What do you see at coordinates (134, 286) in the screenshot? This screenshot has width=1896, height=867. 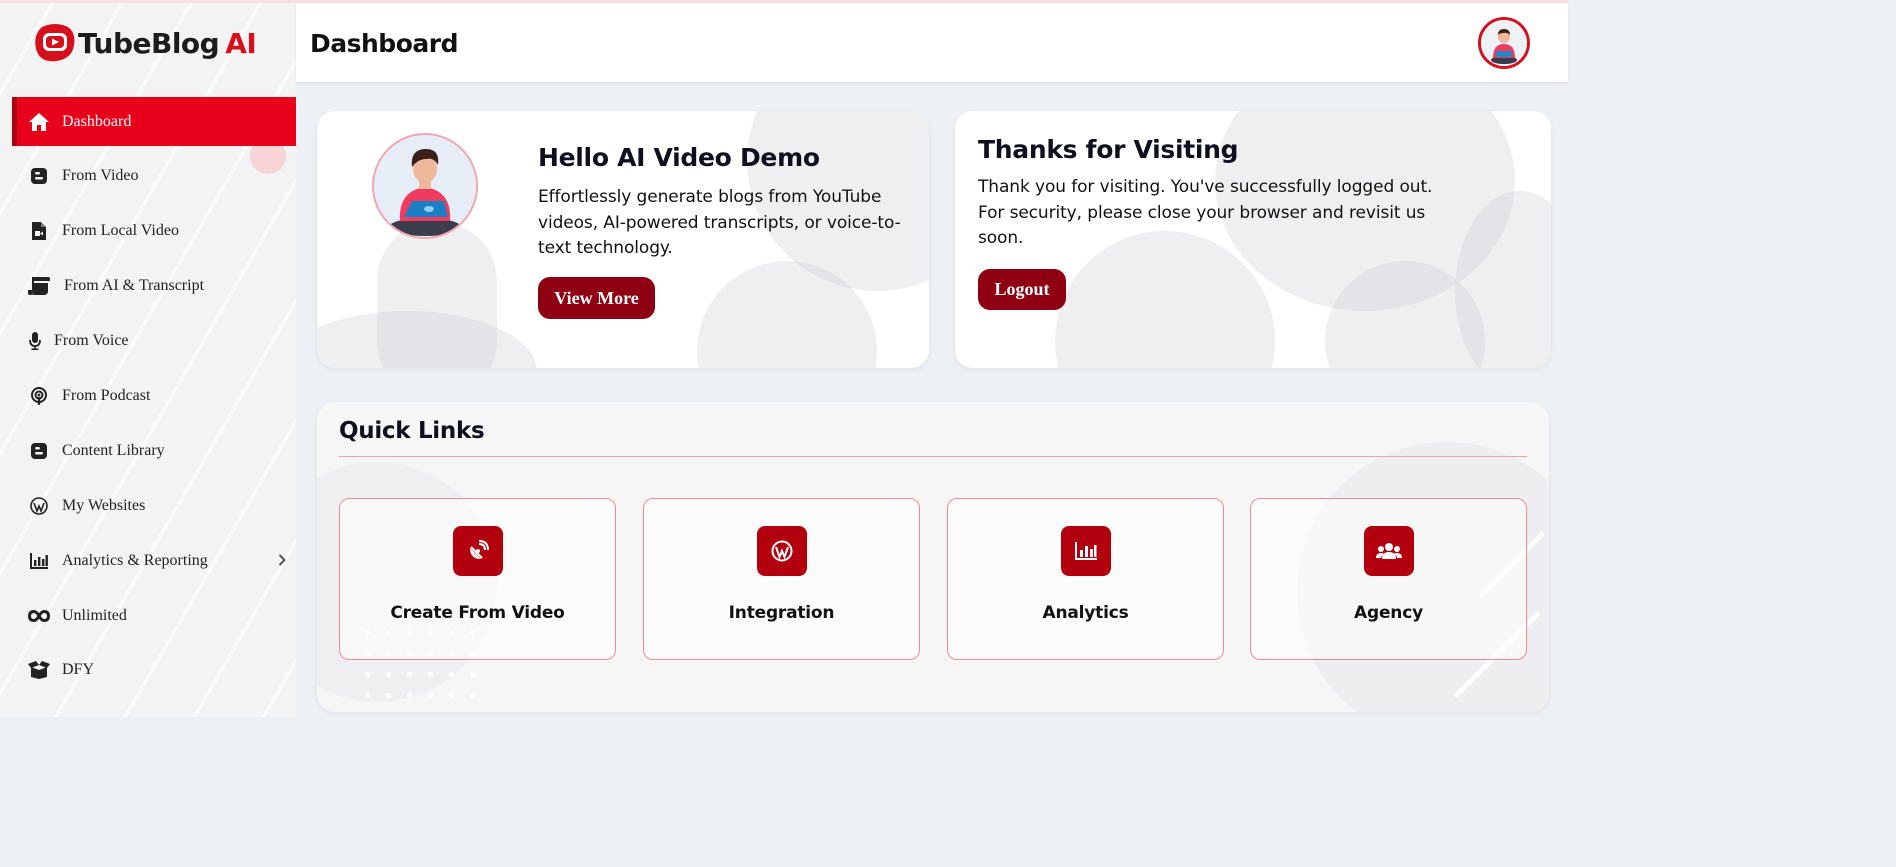 I see `sidebar-item-label: From AI & Transcript` at bounding box center [134, 286].